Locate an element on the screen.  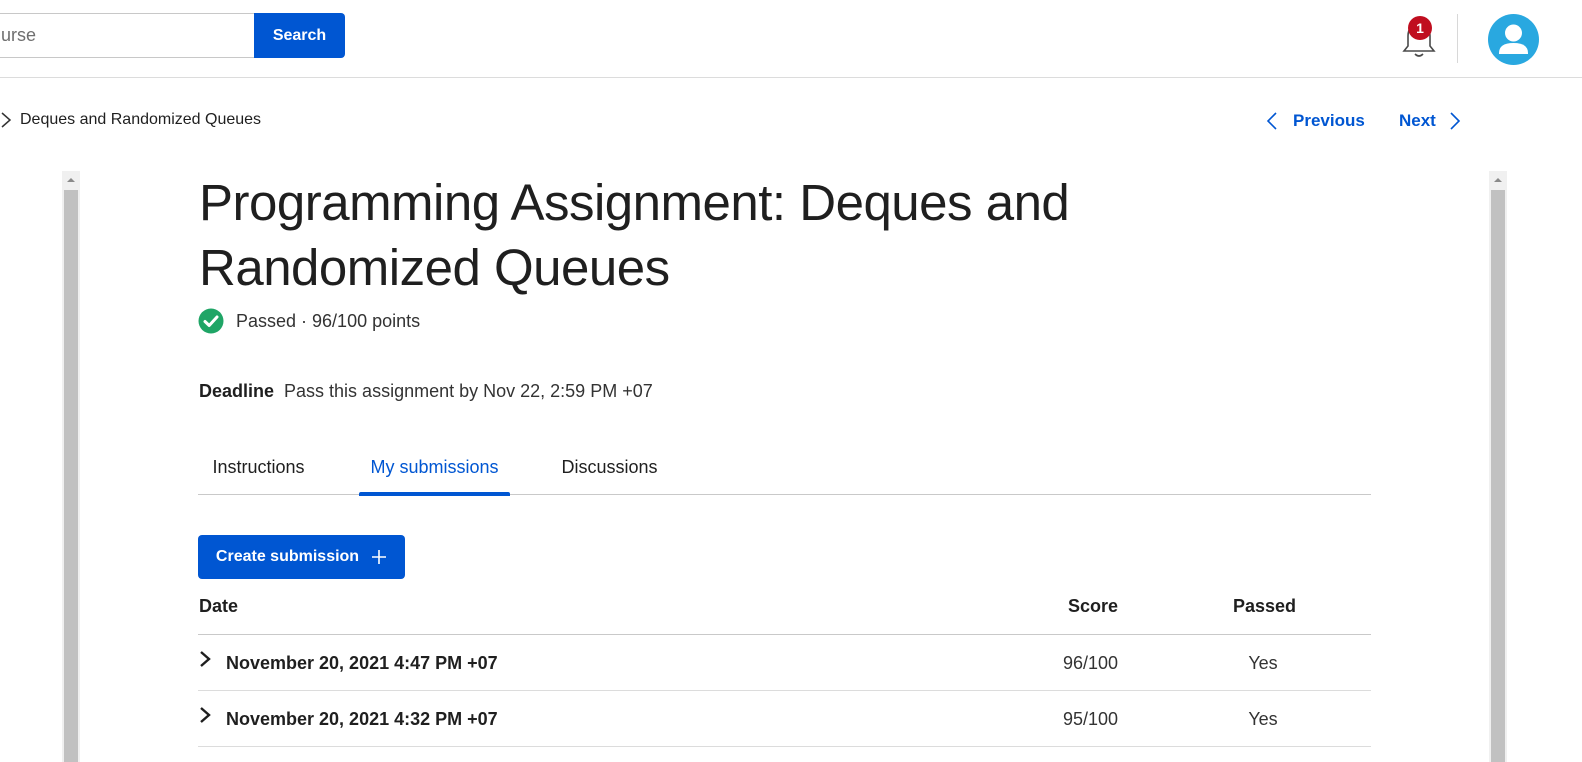
table-header: Date Score Passed is located at coordinates (784, 612).